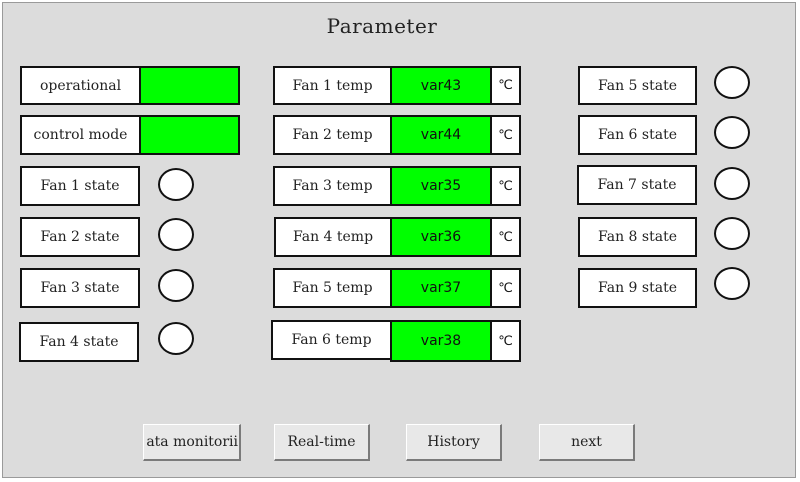 The width and height of the screenshot is (800, 482). What do you see at coordinates (441, 85) in the screenshot?
I see `fan-1-temp-value: var43` at bounding box center [441, 85].